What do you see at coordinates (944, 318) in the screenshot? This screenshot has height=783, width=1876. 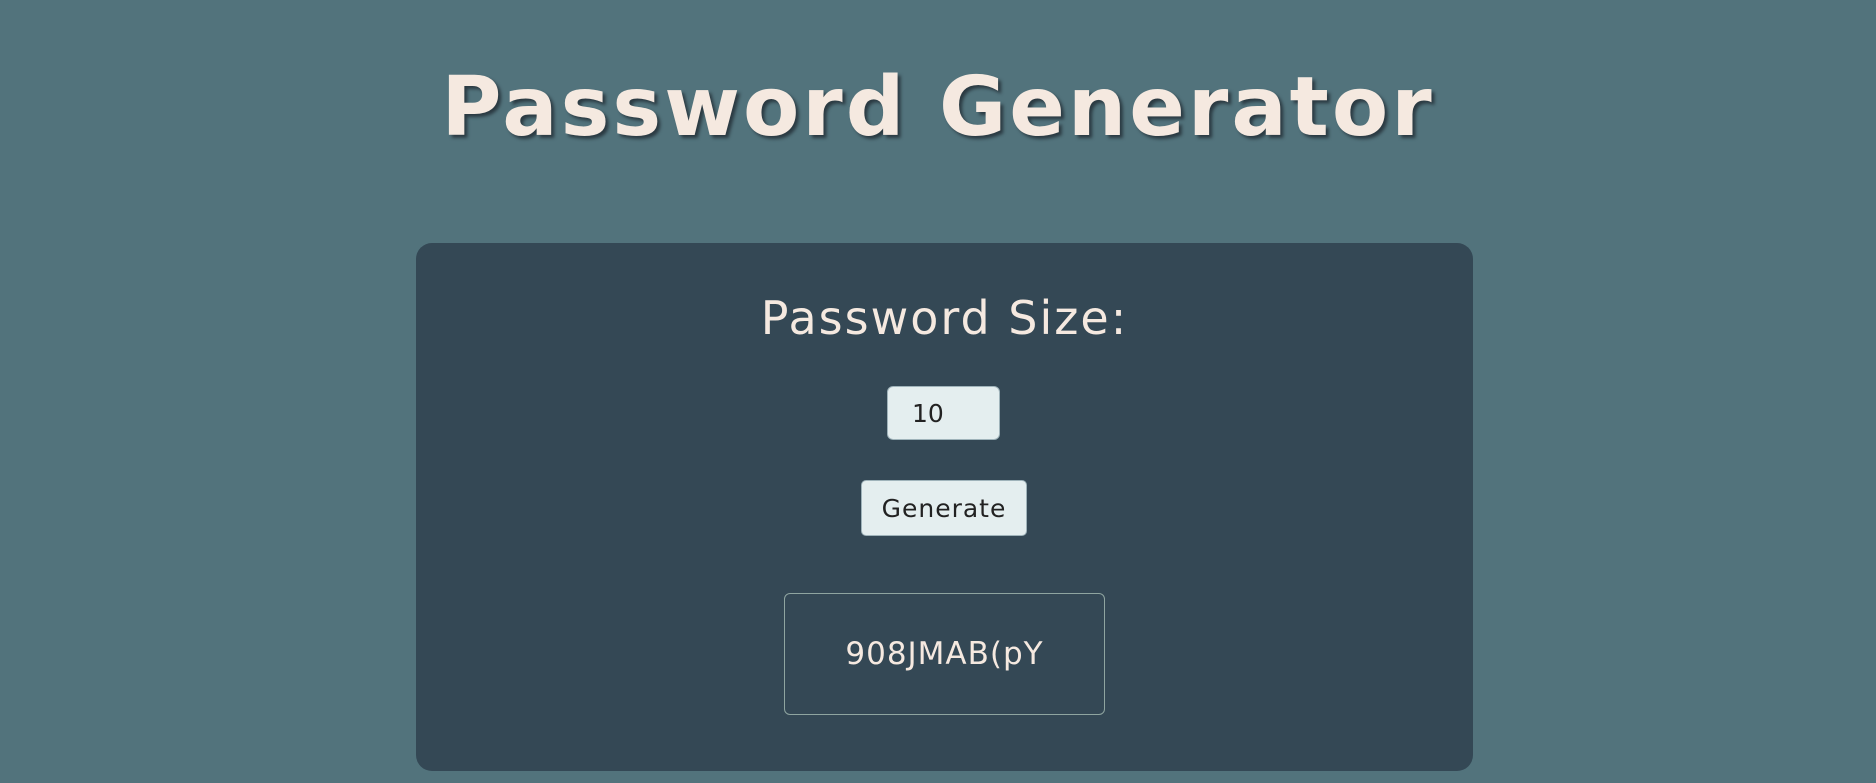 I see `password-size-label: Password Size:` at bounding box center [944, 318].